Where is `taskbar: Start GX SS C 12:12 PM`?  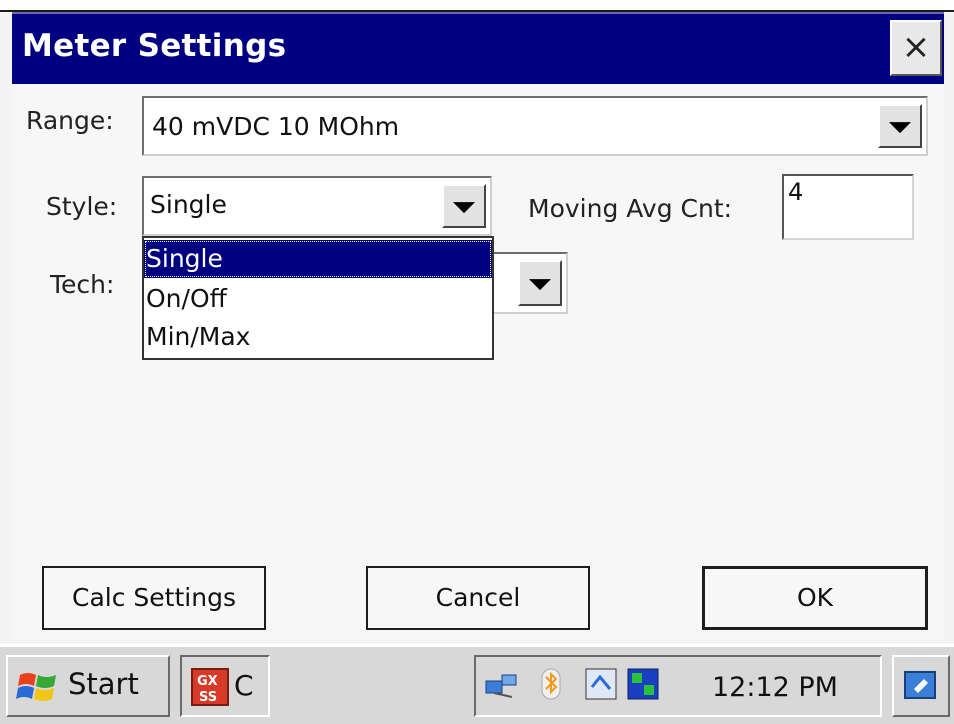 taskbar: Start GX SS C 12:12 PM is located at coordinates (477, 684).